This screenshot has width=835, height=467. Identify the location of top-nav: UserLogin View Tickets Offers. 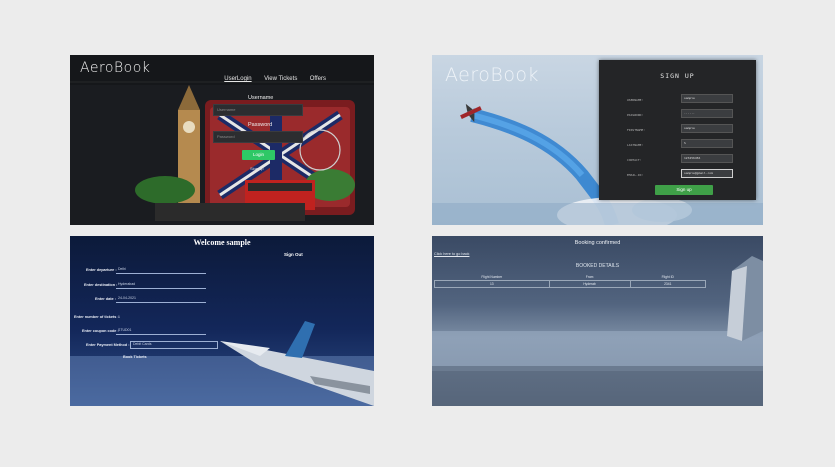
(271, 76).